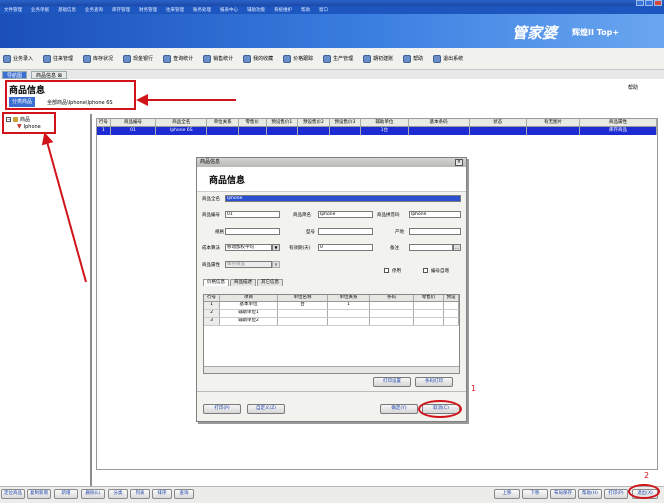  Describe the element at coordinates (596, 32) in the screenshot. I see `brand-edition: 辉煌II Top+` at that location.